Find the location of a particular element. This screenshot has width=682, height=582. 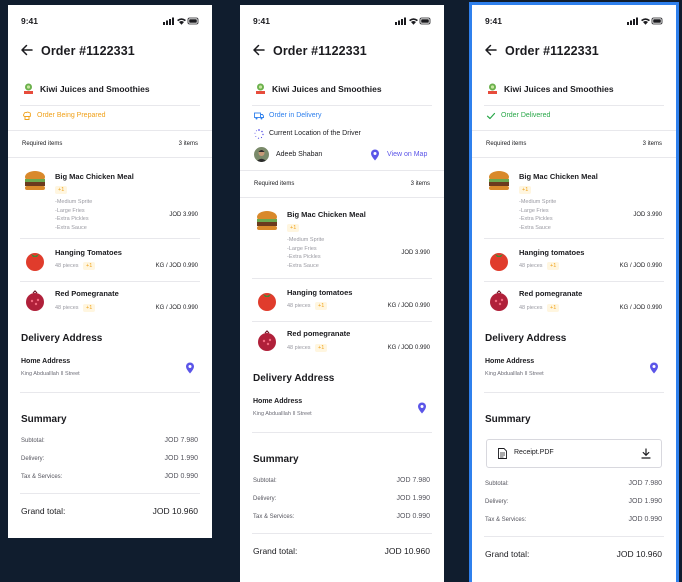

item-name: Red pomegranate is located at coordinates (319, 333).